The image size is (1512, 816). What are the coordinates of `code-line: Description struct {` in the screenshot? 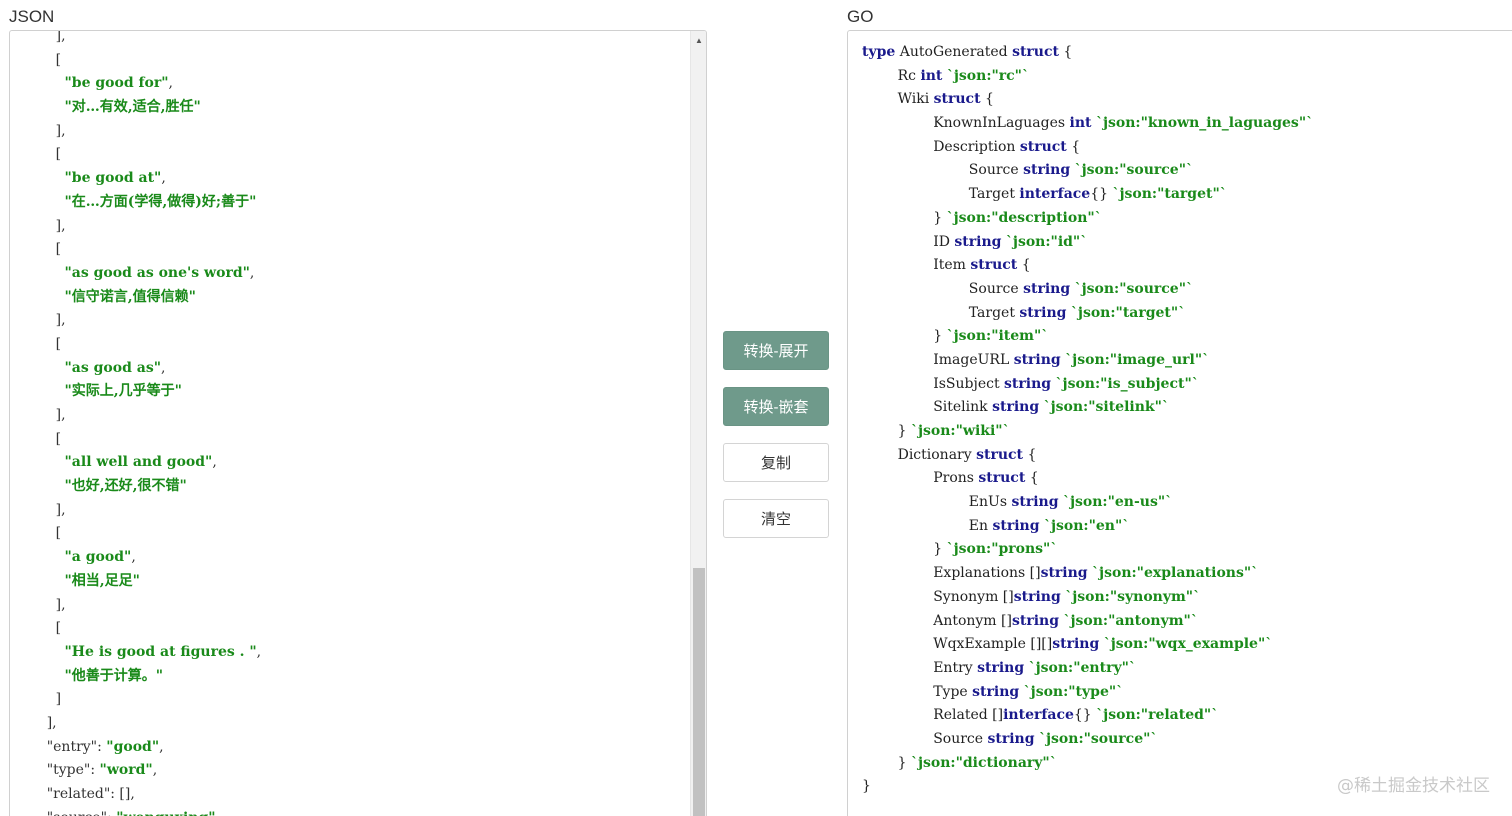 It's located at (1087, 148).